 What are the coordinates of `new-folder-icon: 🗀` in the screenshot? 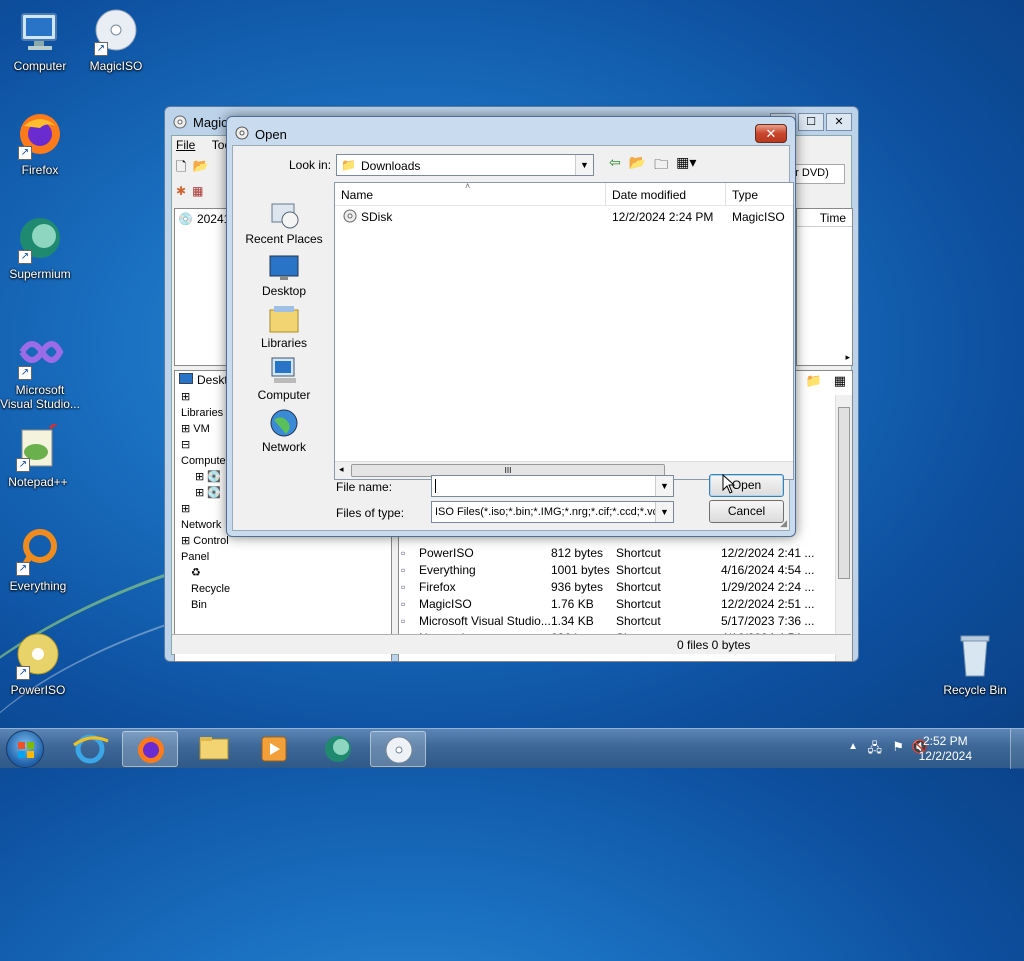 It's located at (661, 166).